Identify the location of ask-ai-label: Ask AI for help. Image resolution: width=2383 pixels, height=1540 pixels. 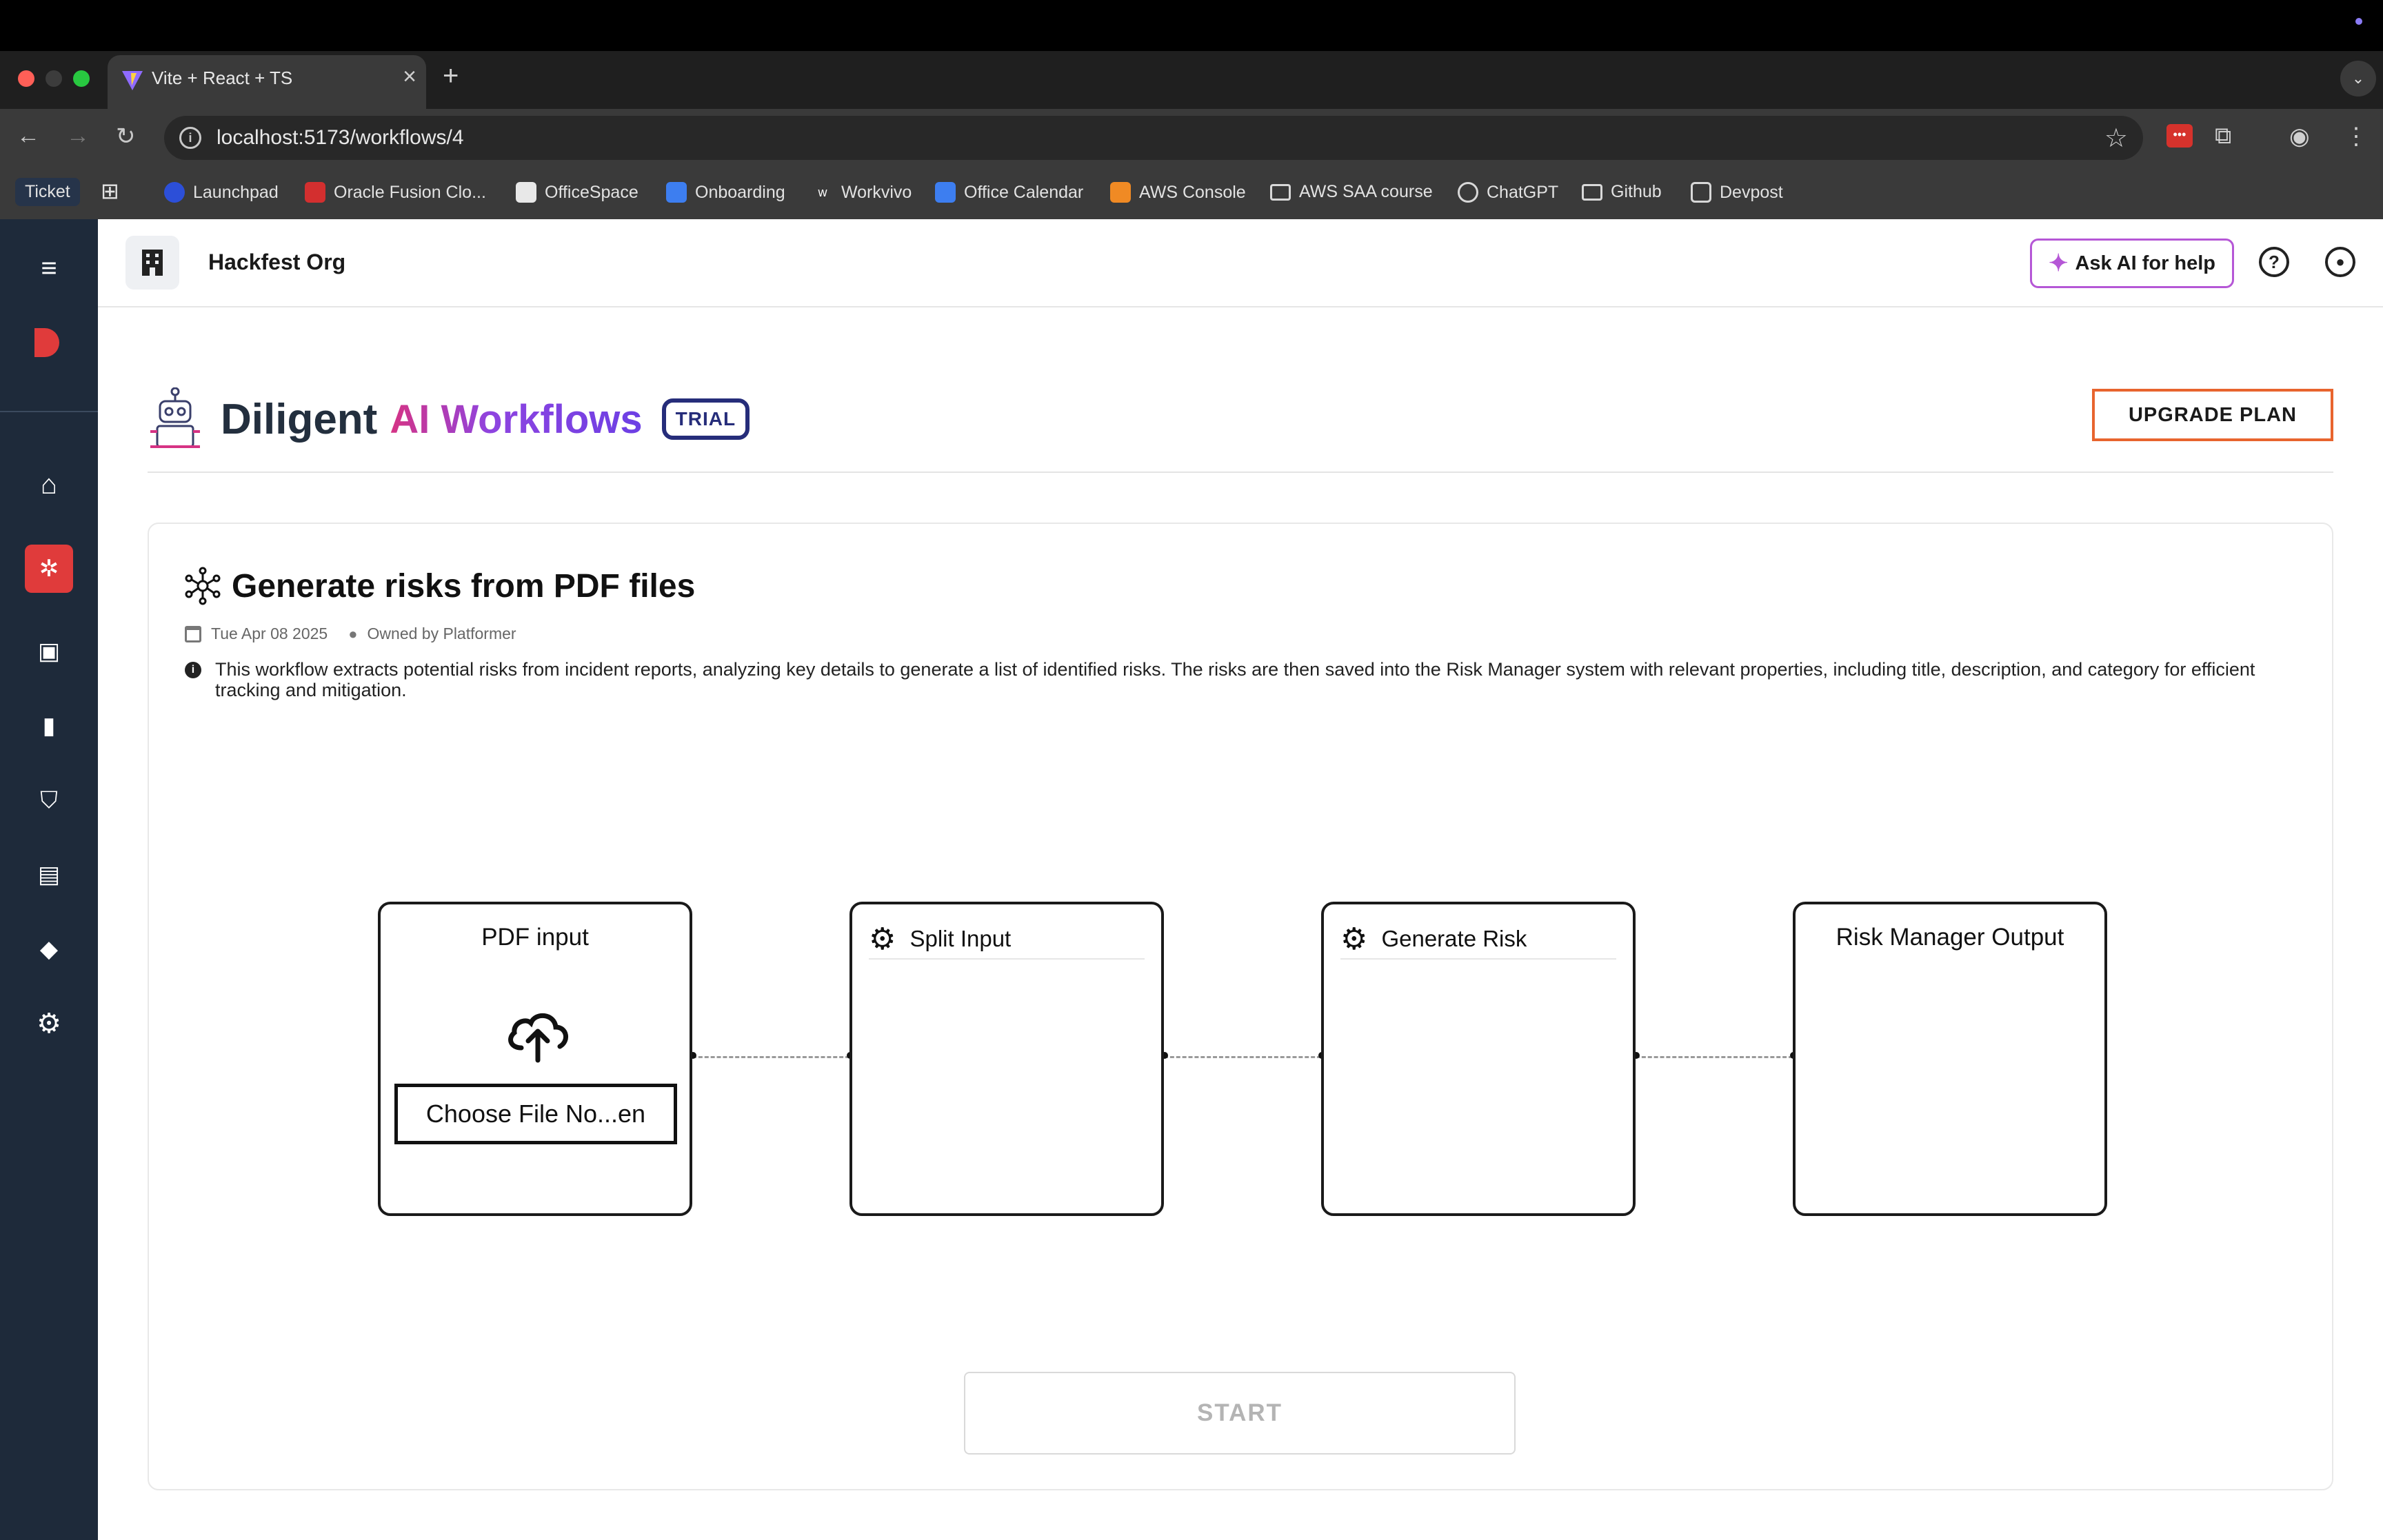
(2145, 263).